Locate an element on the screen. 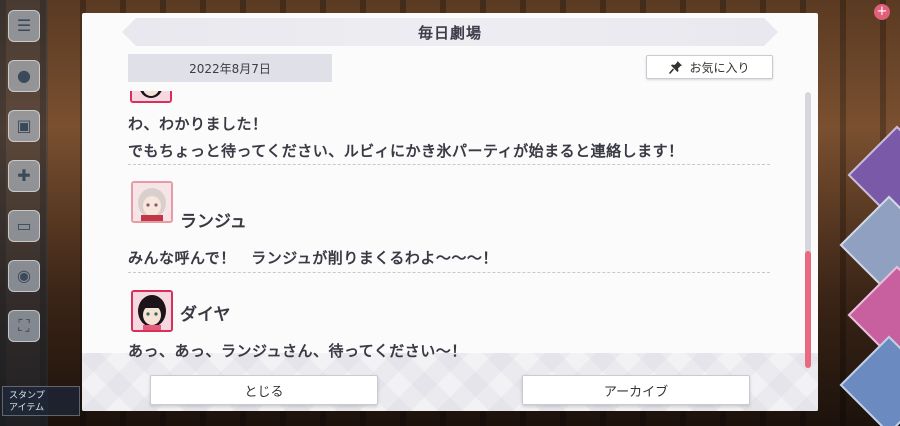 Image resolution: width=900 pixels, height=426 pixels. close-button: とじる is located at coordinates (264, 390).